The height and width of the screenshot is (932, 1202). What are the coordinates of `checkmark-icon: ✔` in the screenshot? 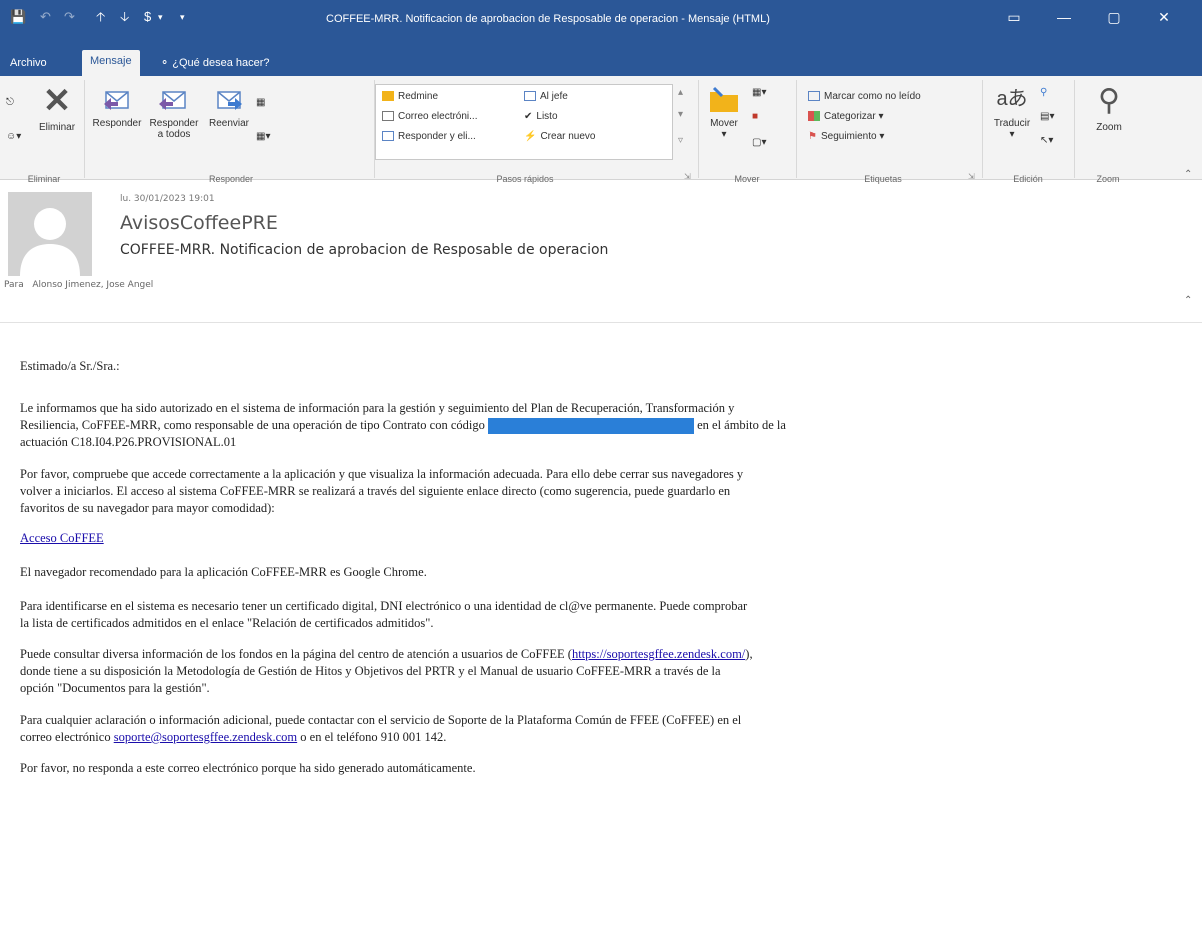 It's located at (528, 116).